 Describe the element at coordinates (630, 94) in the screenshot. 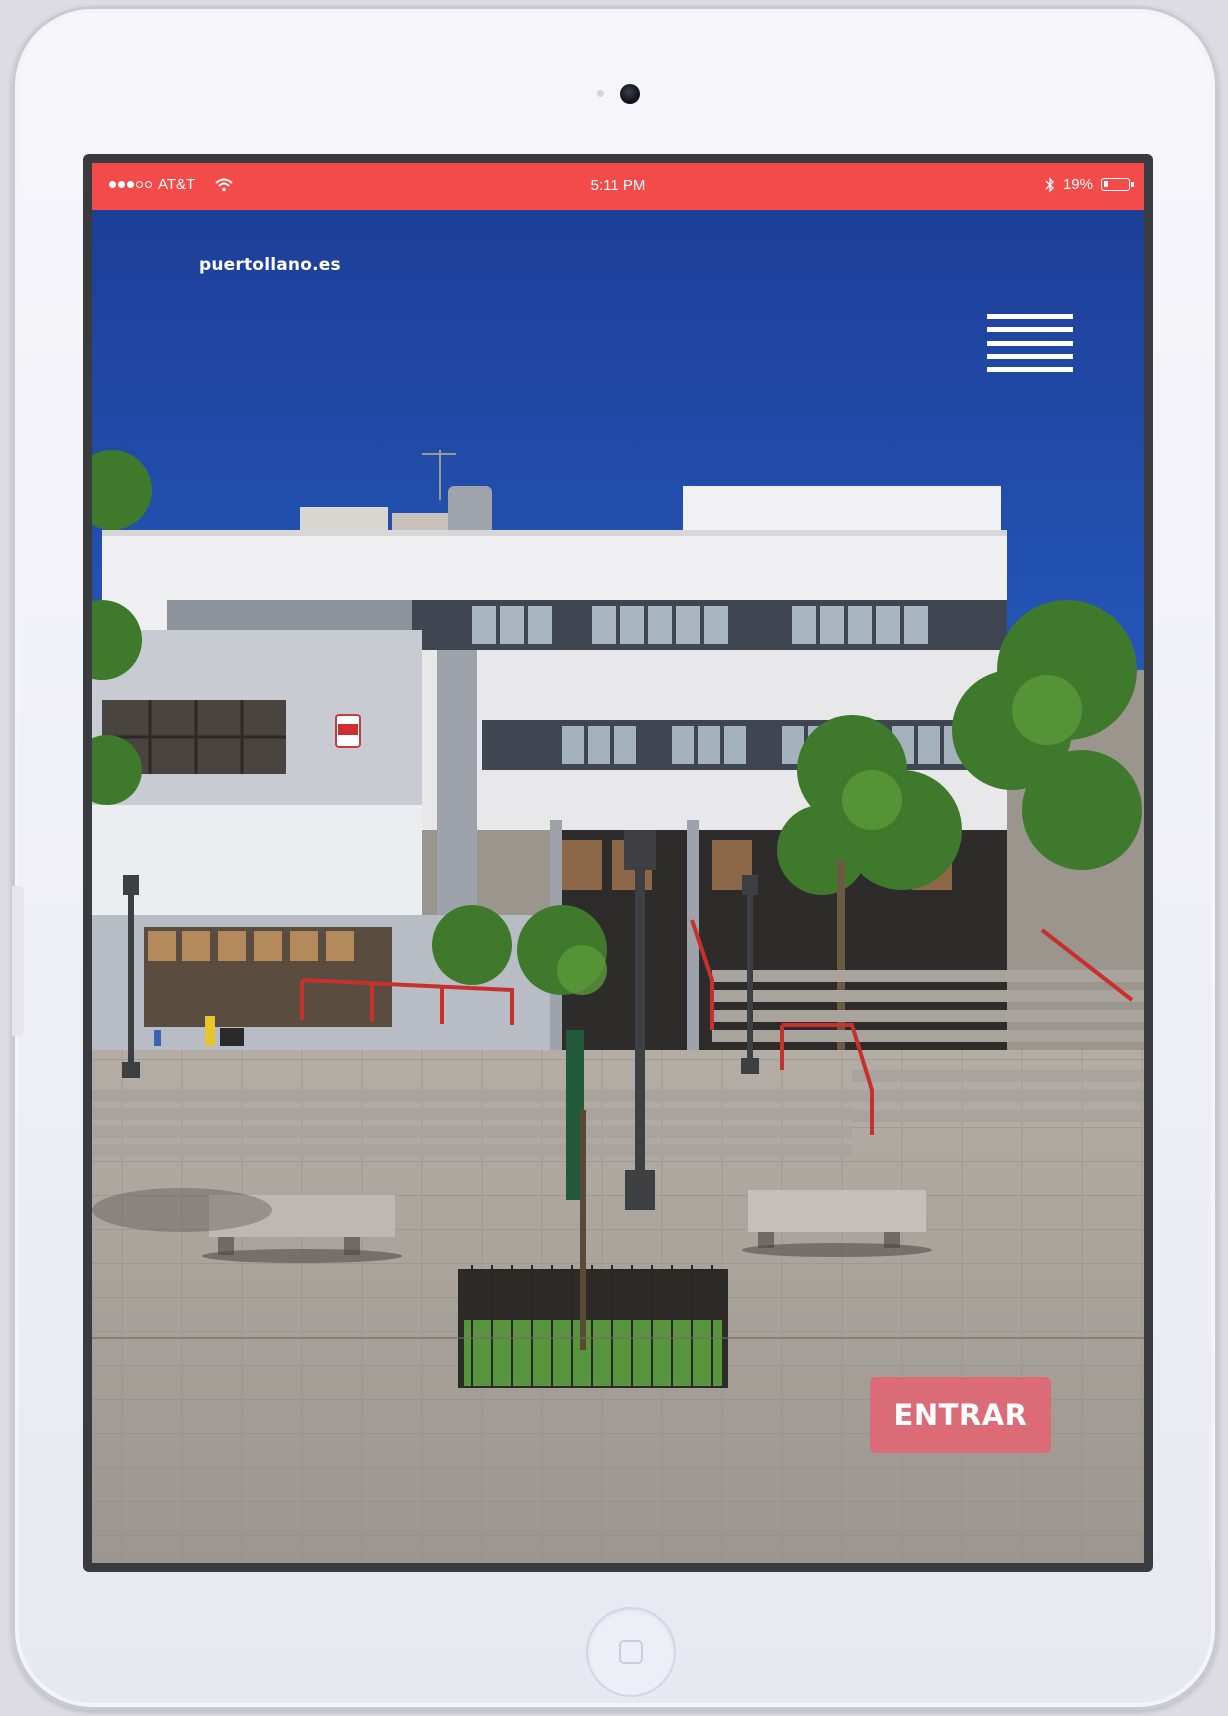

I see `front-camera-icon` at that location.